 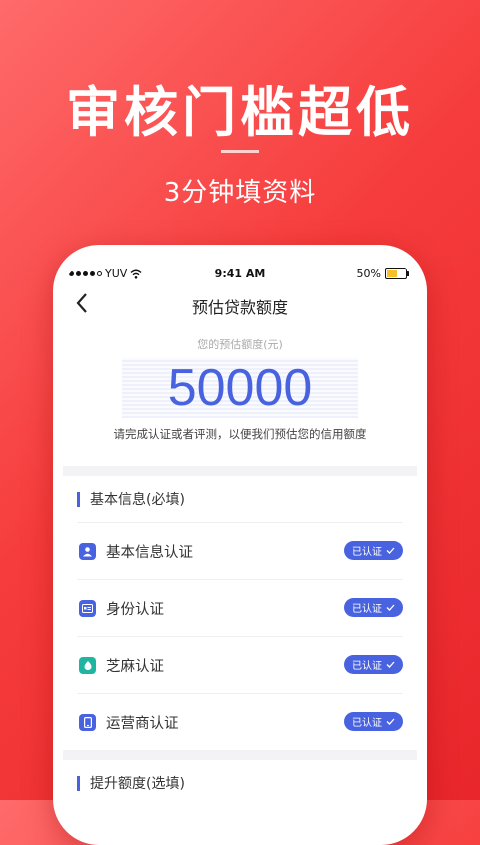 What do you see at coordinates (137, 500) in the screenshot?
I see `section-title-basic: 基本信息(必填)` at bounding box center [137, 500].